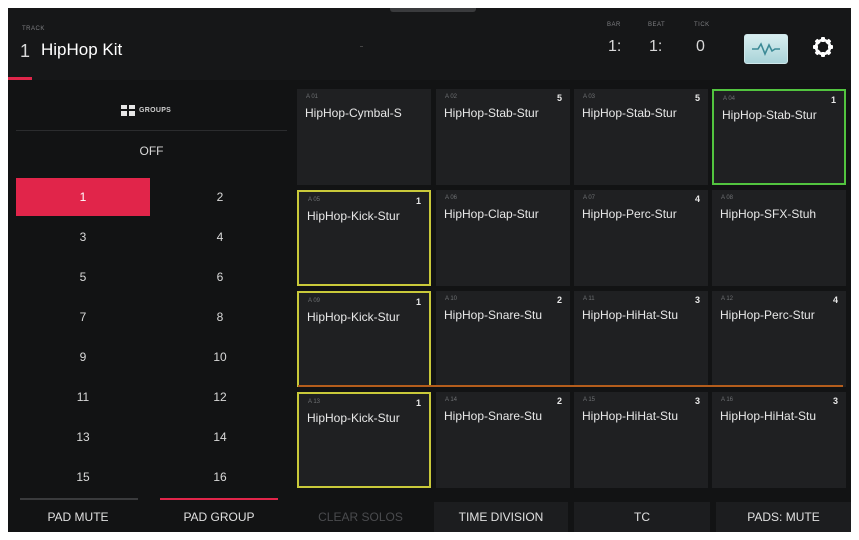 Image resolution: width=859 pixels, height=540 pixels. What do you see at coordinates (589, 400) in the screenshot?
I see `pad-slot-label: A 15` at bounding box center [589, 400].